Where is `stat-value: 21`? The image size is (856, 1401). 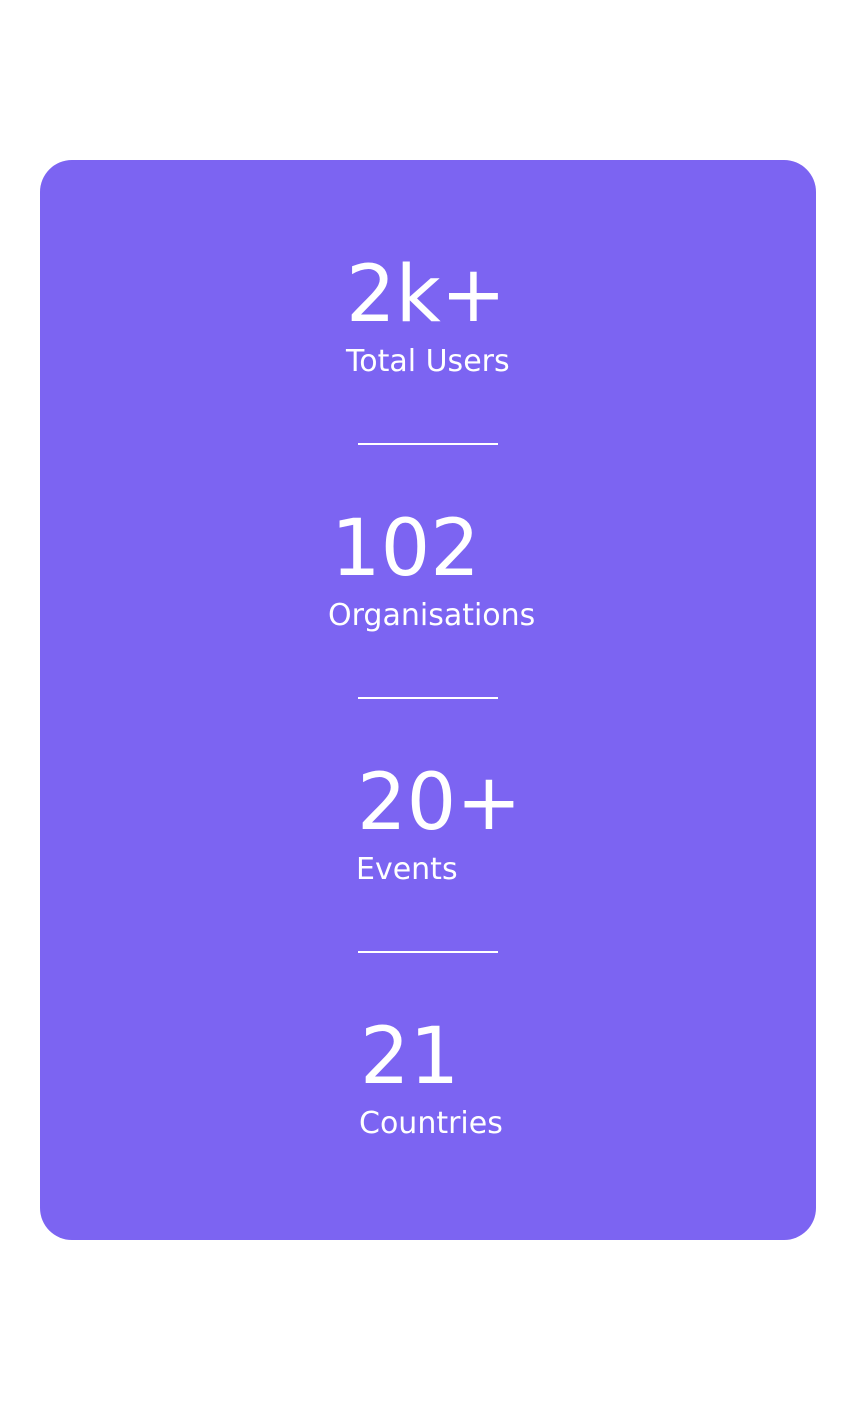 stat-value: 21 is located at coordinates (410, 1057).